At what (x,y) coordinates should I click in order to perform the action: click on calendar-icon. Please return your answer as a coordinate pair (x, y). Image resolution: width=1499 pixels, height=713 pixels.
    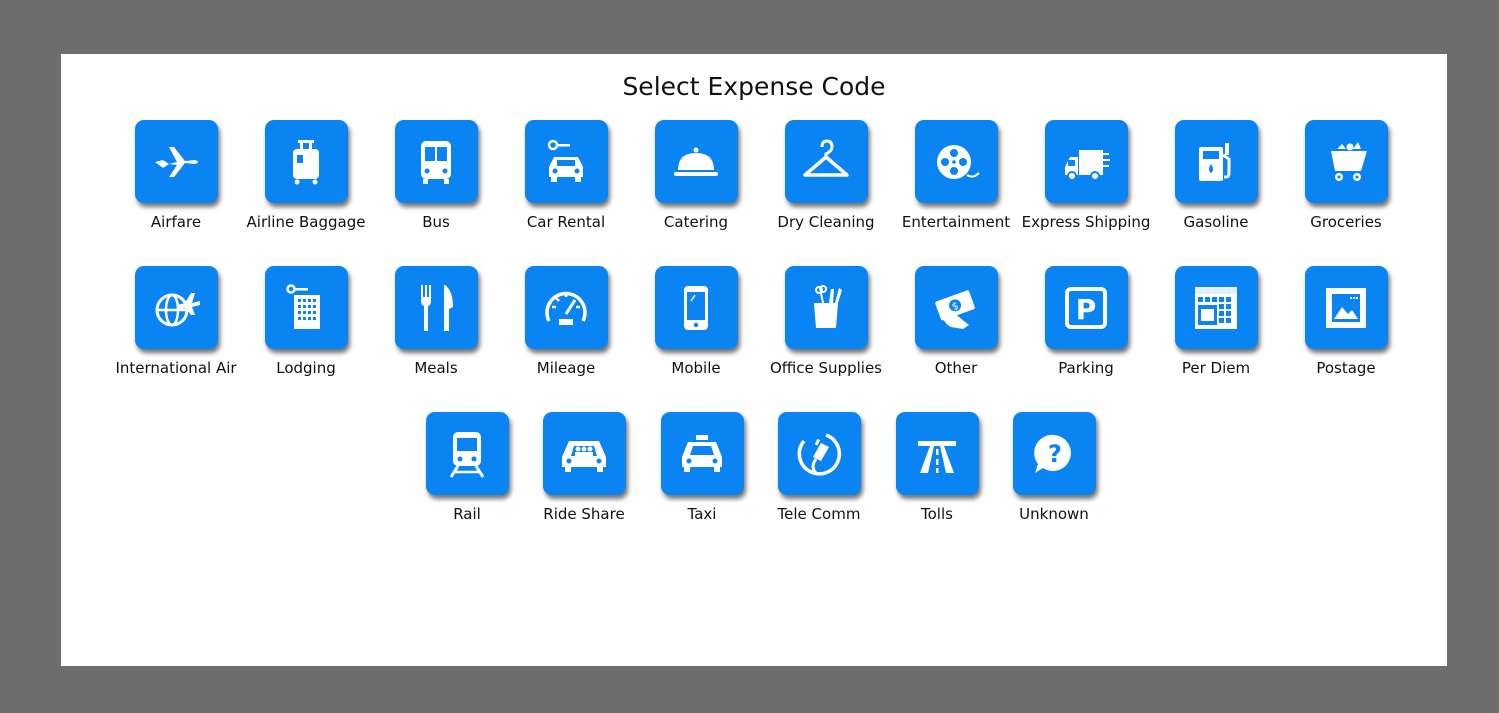
    Looking at the image, I should click on (1216, 307).